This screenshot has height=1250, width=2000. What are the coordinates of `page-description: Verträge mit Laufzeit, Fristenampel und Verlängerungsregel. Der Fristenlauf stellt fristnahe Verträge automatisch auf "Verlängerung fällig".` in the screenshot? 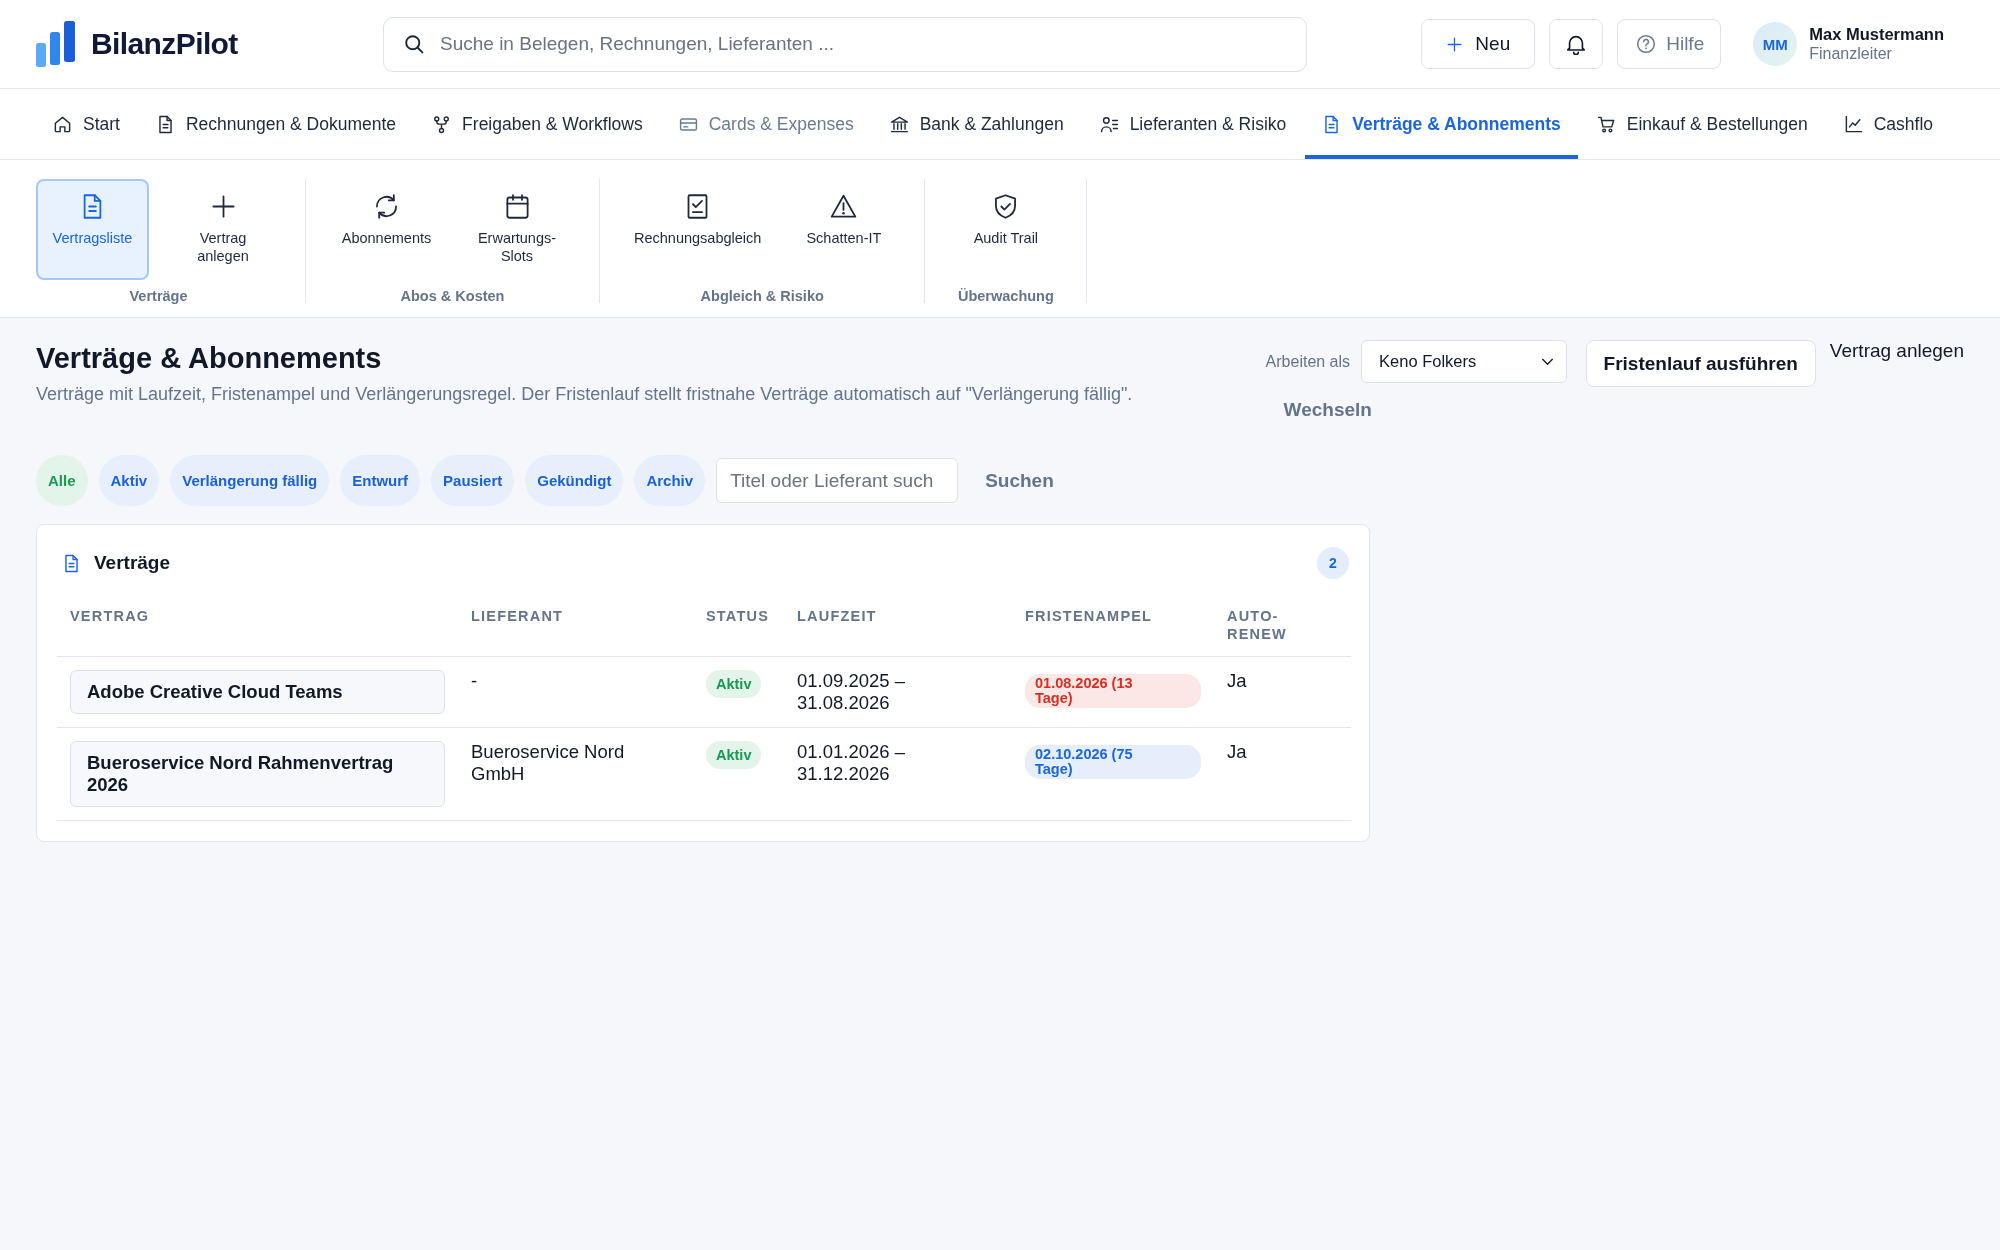 It's located at (585, 394).